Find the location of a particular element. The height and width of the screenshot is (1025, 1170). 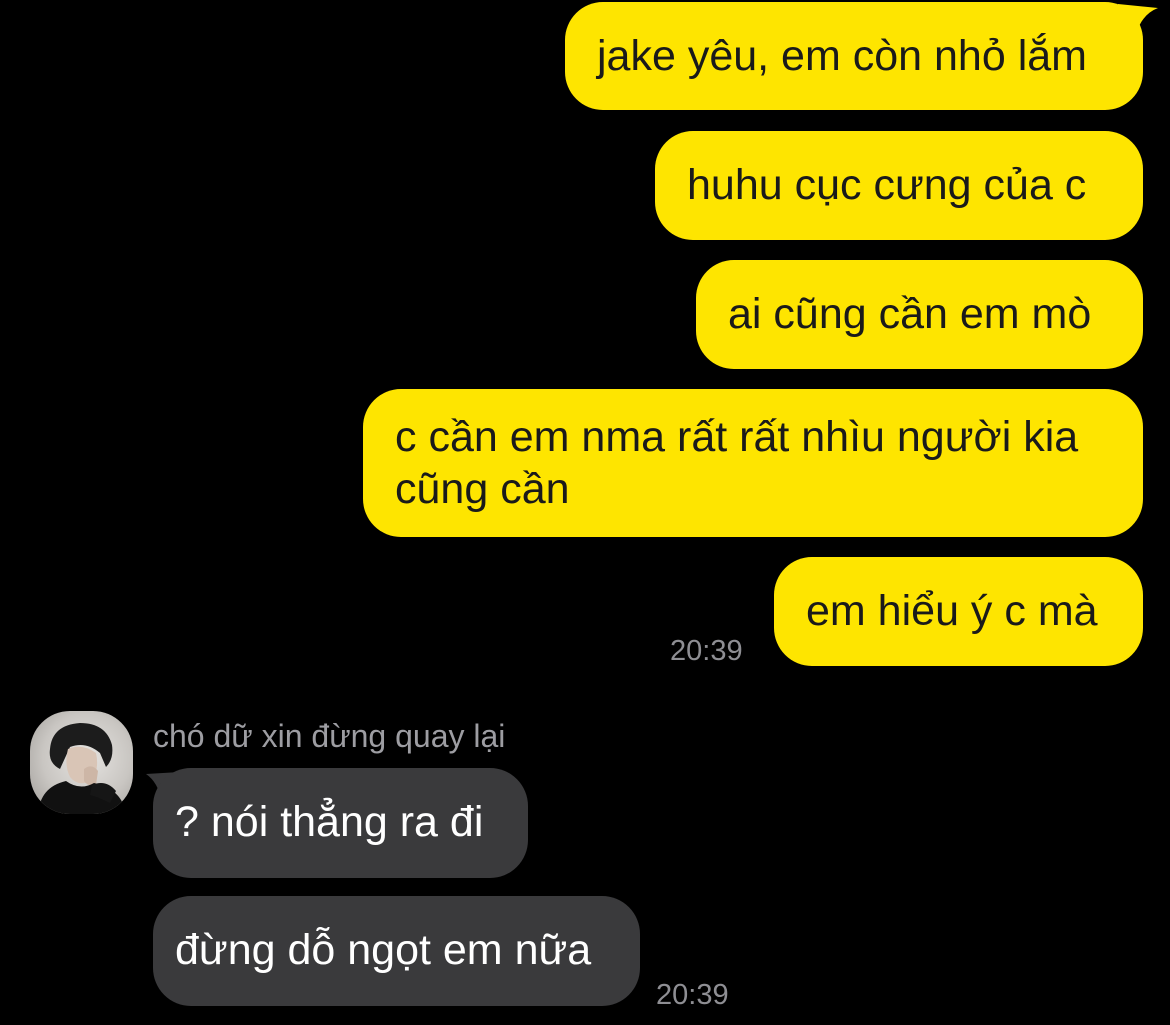

incoming-message-1: ? nói thẳng ra đi is located at coordinates (340, 823).